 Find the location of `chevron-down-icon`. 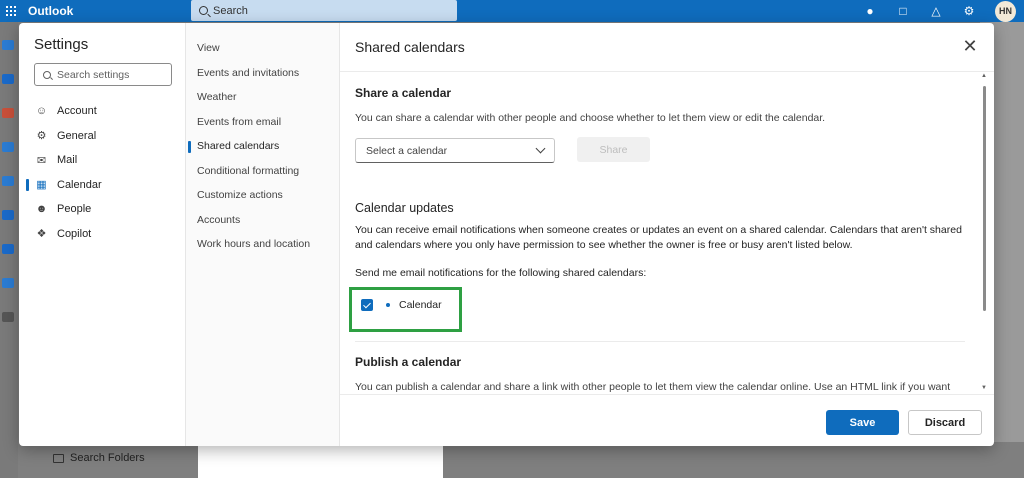

chevron-down-icon is located at coordinates (540, 148).